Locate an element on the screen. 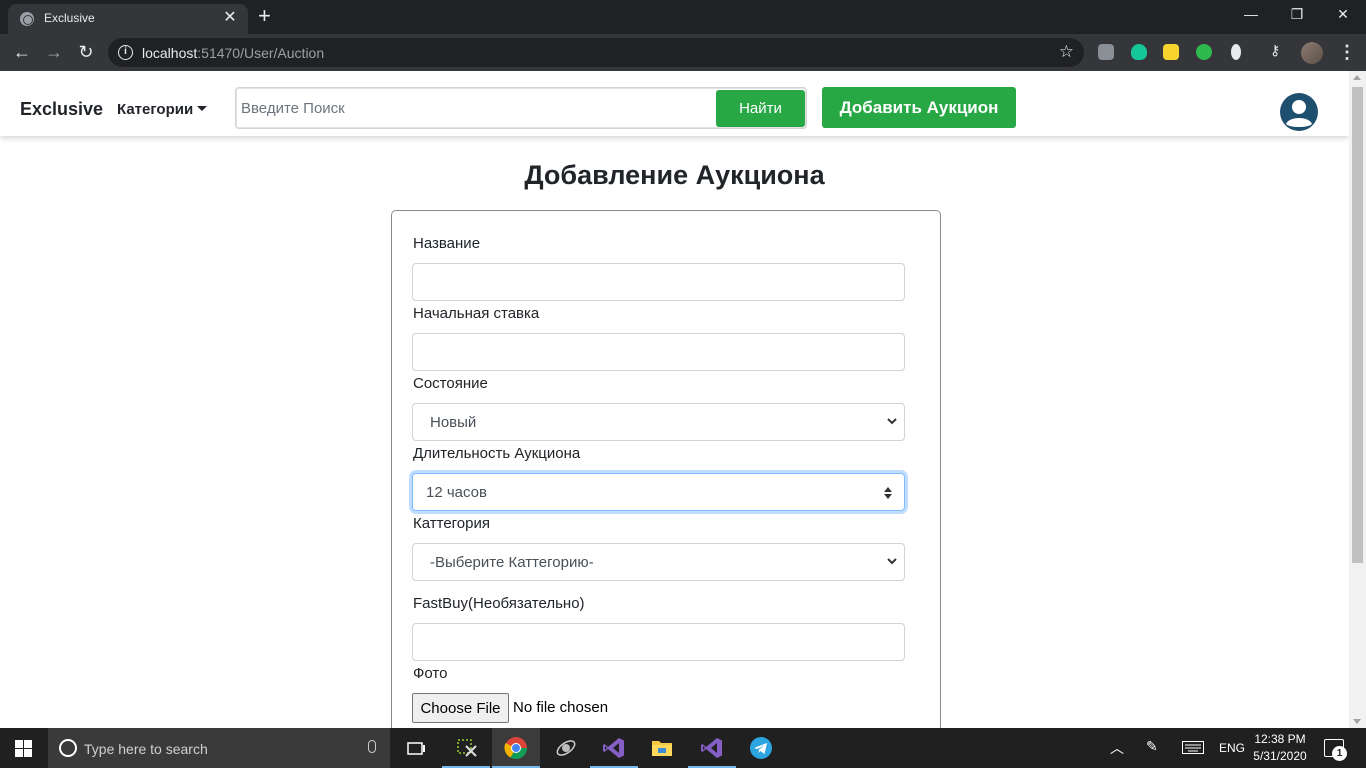 Image resolution: width=1366 pixels, height=768 pixels. tab-close-icon: ✕ is located at coordinates (230, 18).